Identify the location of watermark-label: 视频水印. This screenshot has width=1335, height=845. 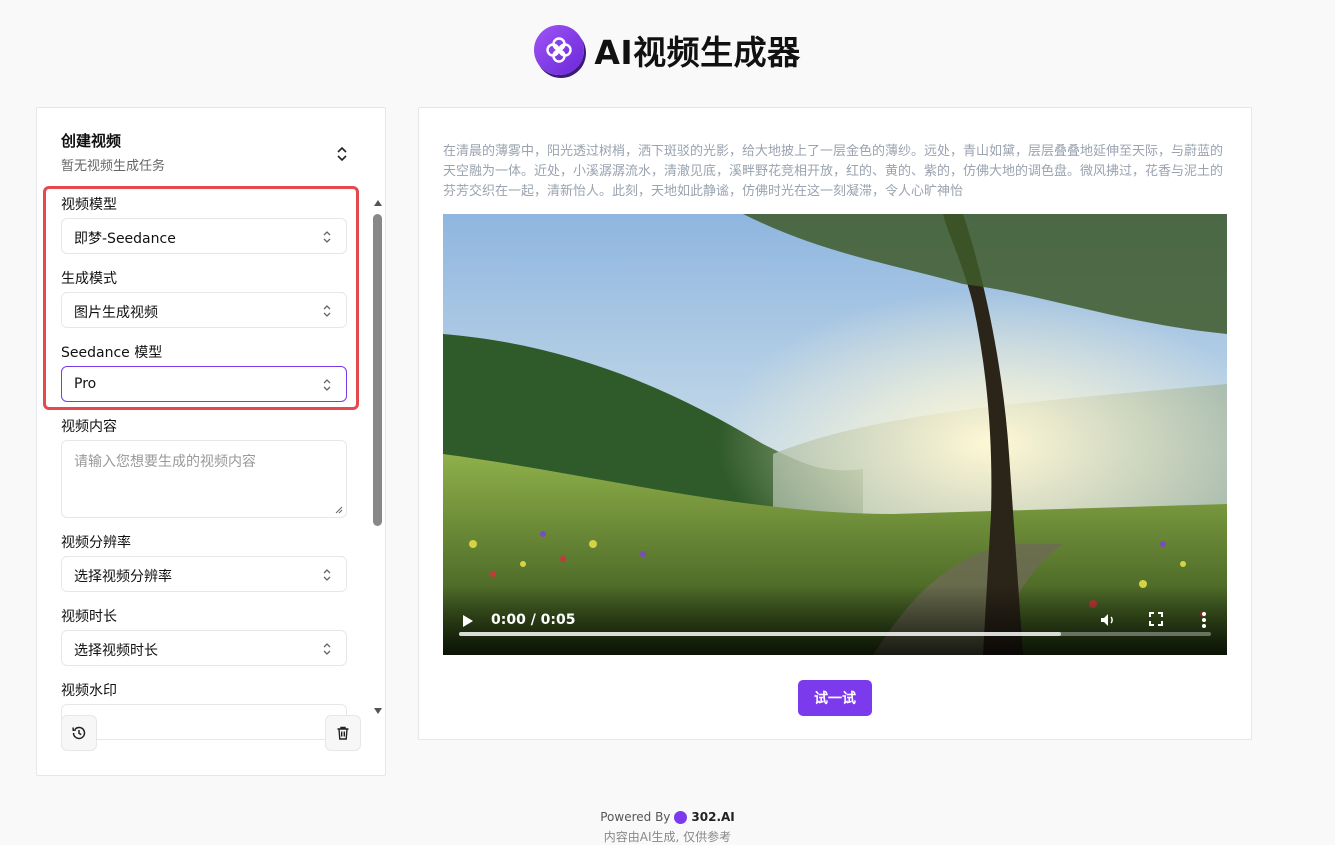
(89, 691).